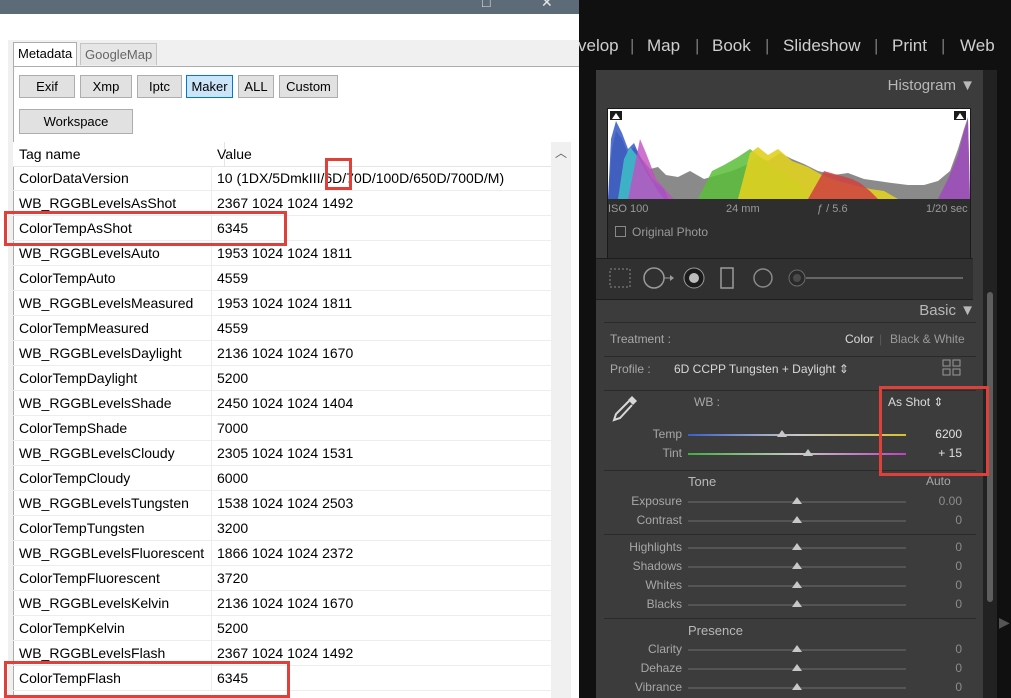 The image size is (1011, 698). Describe the element at coordinates (658, 278) in the screenshot. I see `spot-removal-icon` at that location.